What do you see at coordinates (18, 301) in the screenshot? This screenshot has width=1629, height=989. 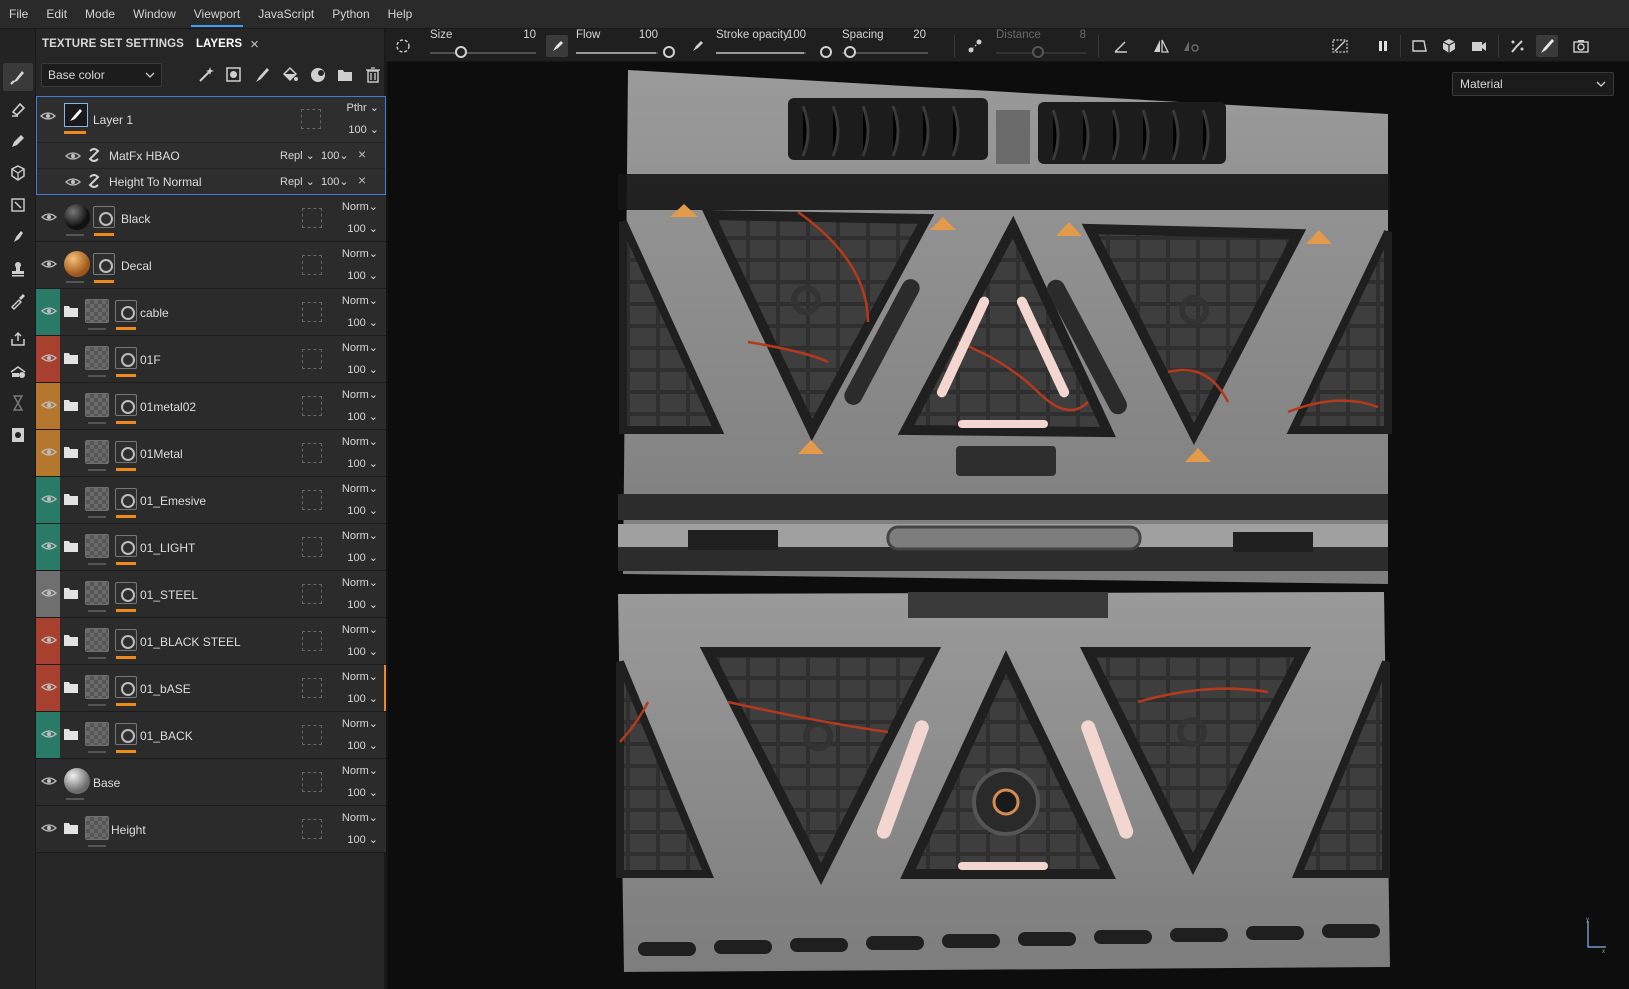 I see `color-picker-tool` at bounding box center [18, 301].